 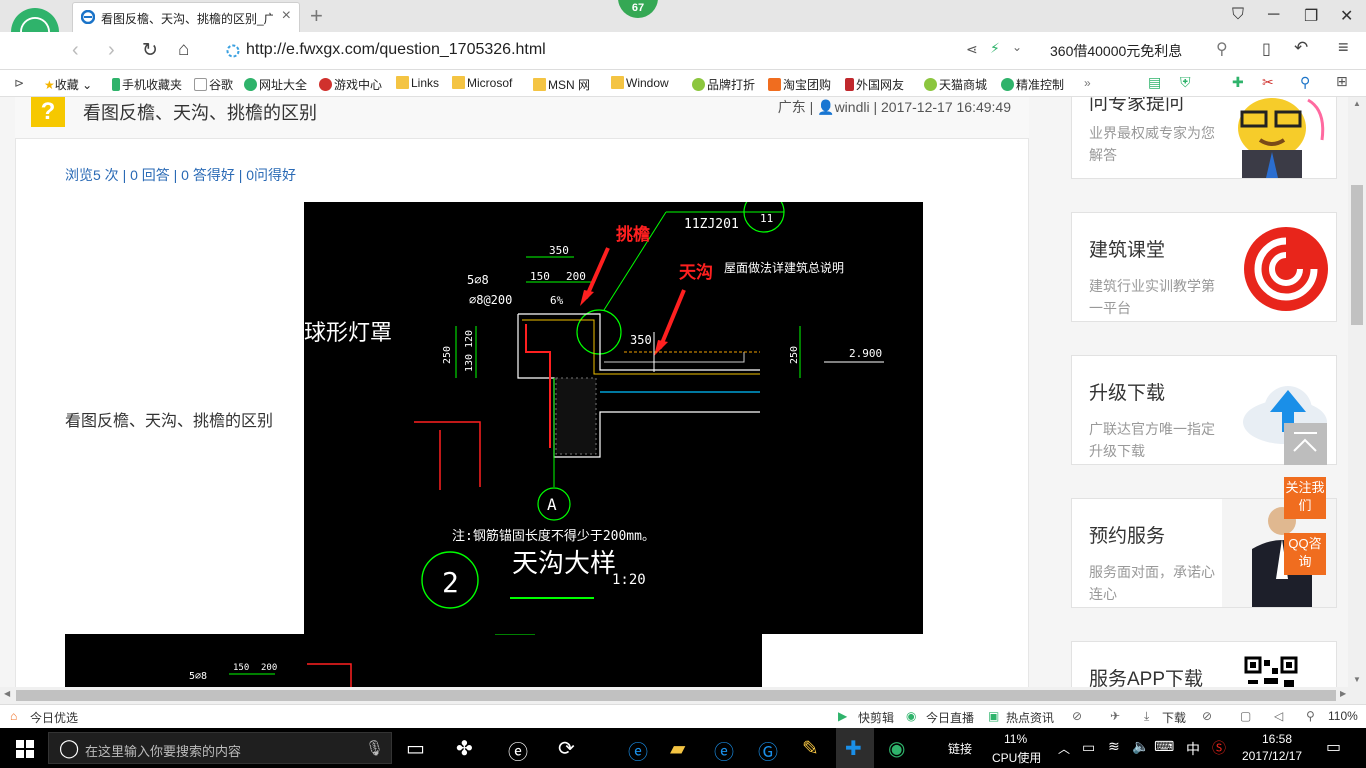 I want to click on grid-icon: ⊞, so click(x=1342, y=81).